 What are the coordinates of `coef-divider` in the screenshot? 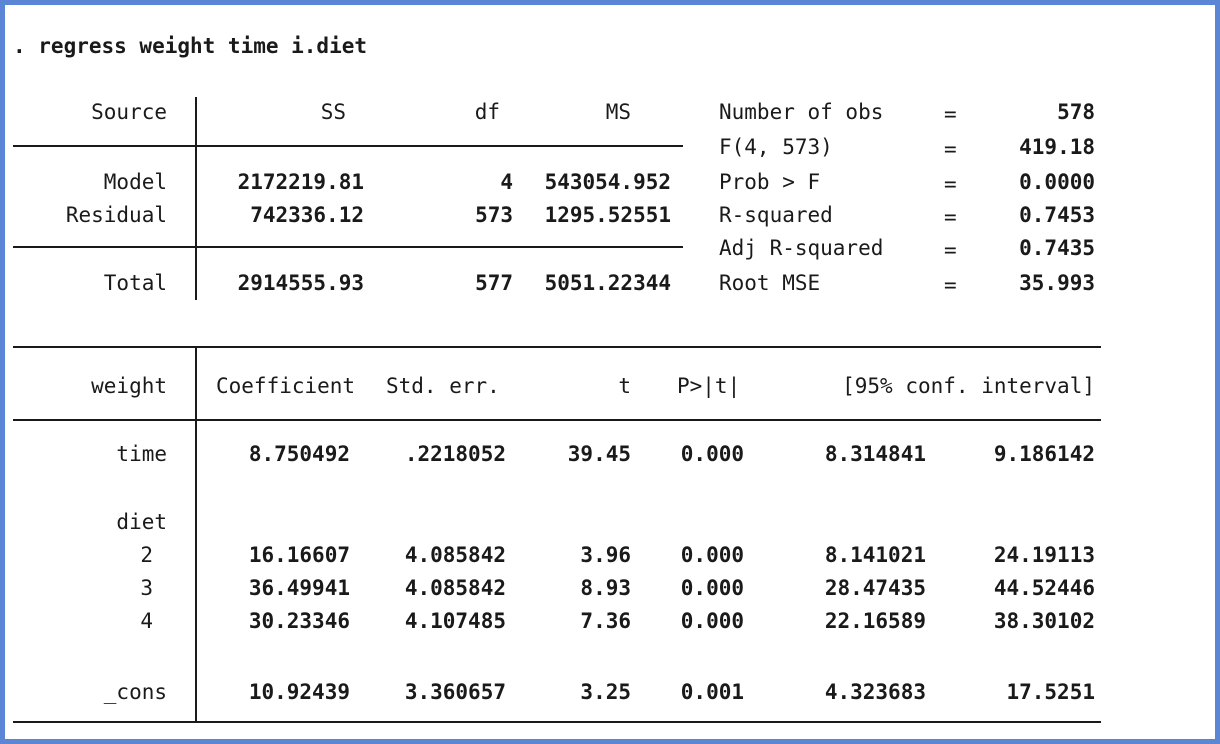 It's located at (196, 534).